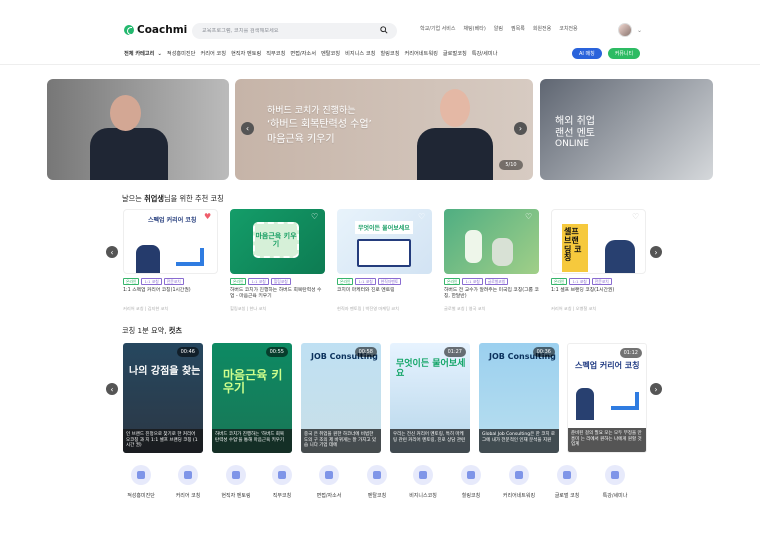 This screenshot has width=760, height=540. Describe the element at coordinates (384, 30) in the screenshot. I see `search-icon` at that location.